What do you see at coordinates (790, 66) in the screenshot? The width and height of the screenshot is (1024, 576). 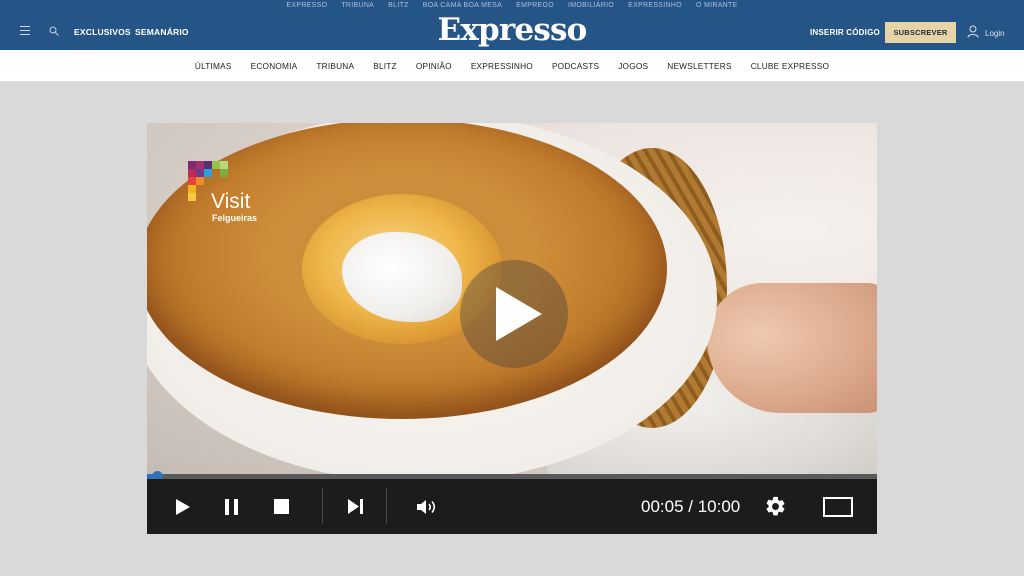 I see `nav-item-clube-expresso: CLUBE EXPRESSO` at bounding box center [790, 66].